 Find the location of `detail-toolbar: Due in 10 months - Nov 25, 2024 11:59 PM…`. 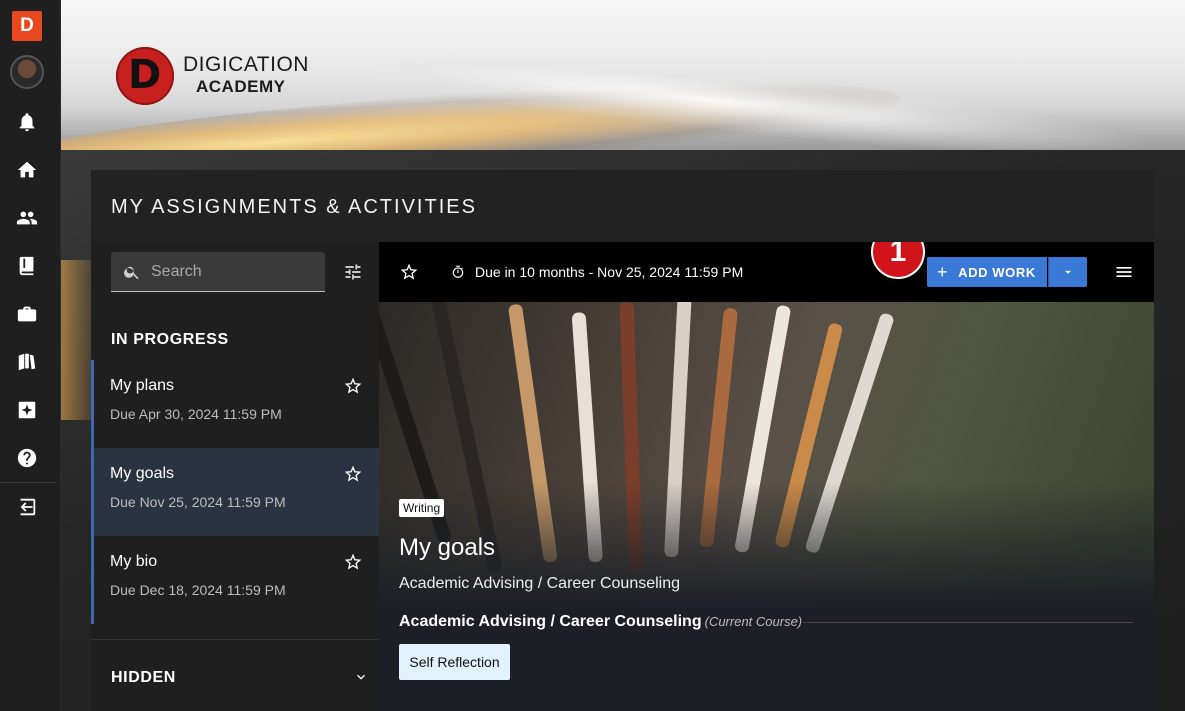

detail-toolbar: Due in 10 months - Nov 25, 2024 11:59 PM… is located at coordinates (766, 272).